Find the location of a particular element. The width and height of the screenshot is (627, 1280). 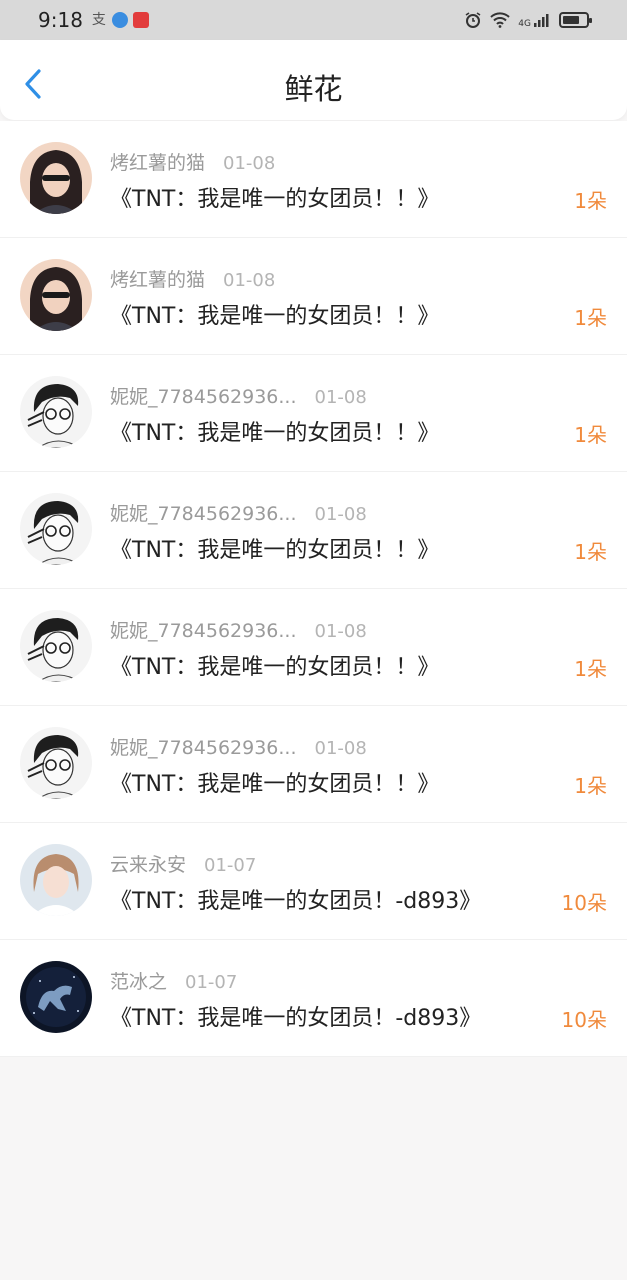

item-meta: 云来永安 01-07 is located at coordinates (183, 863).